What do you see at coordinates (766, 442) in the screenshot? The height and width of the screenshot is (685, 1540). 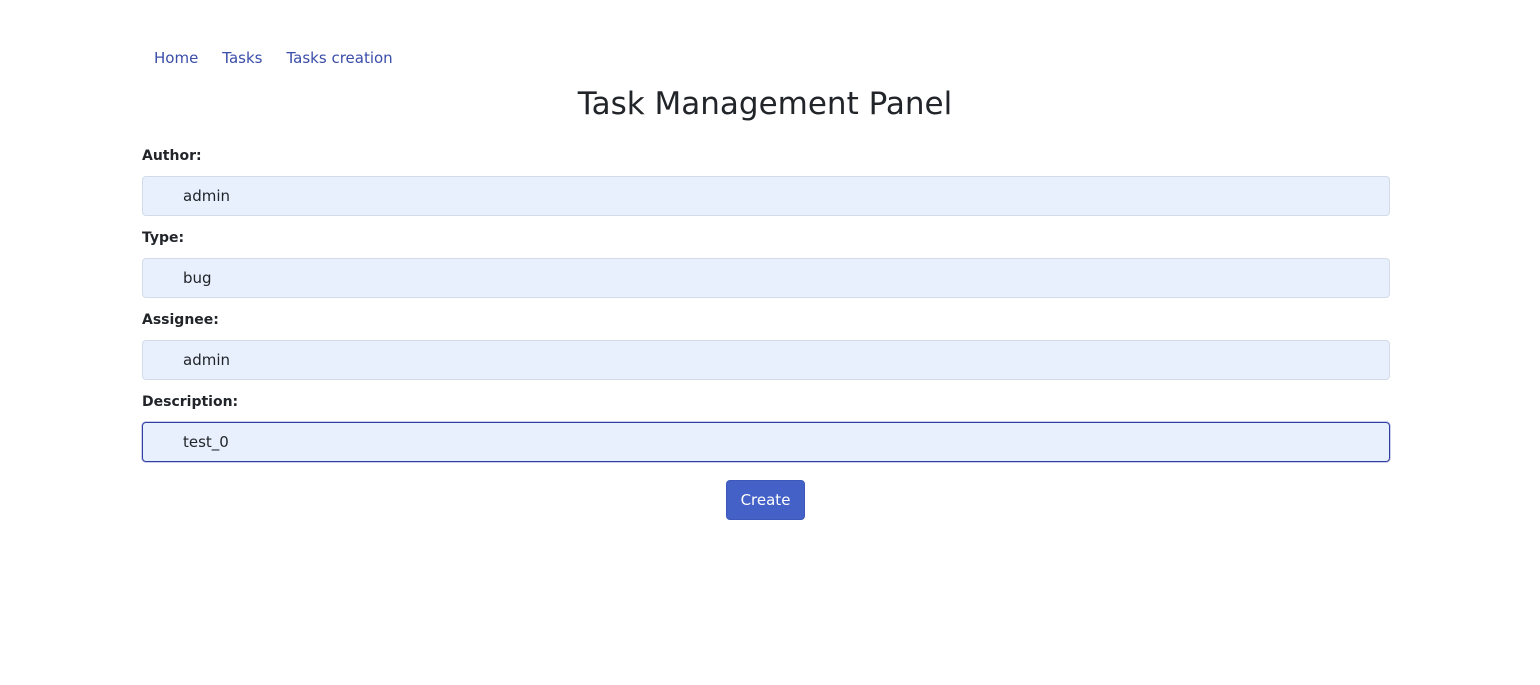 I see `description-input` at bounding box center [766, 442].